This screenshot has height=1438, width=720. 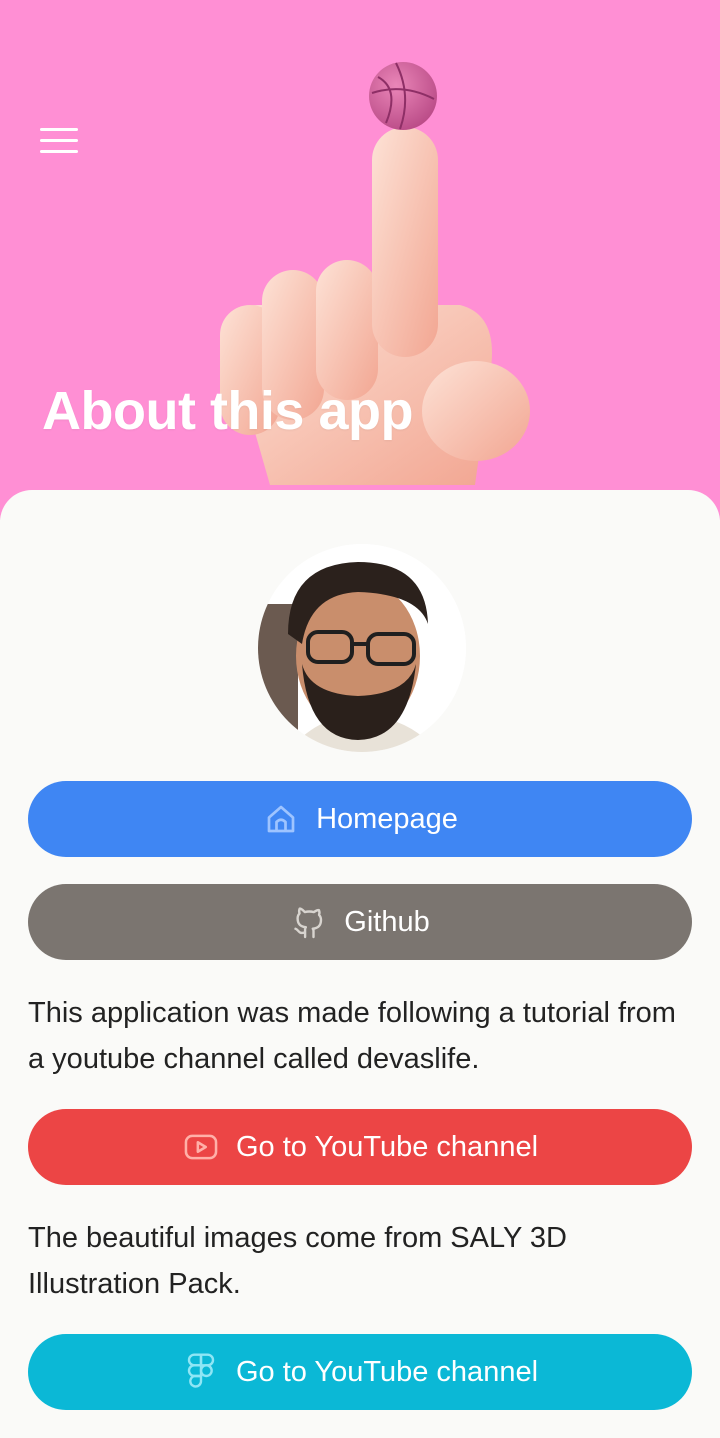 I want to click on home-icon, so click(x=281, y=819).